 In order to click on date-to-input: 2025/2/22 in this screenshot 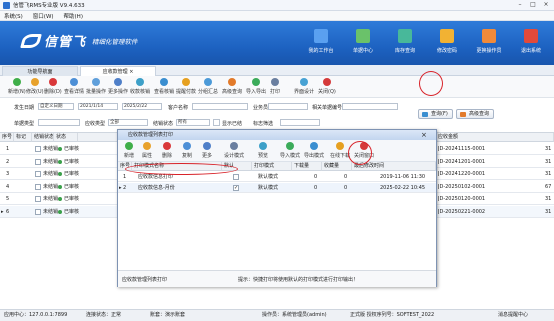, I will do `click(142, 106)`.